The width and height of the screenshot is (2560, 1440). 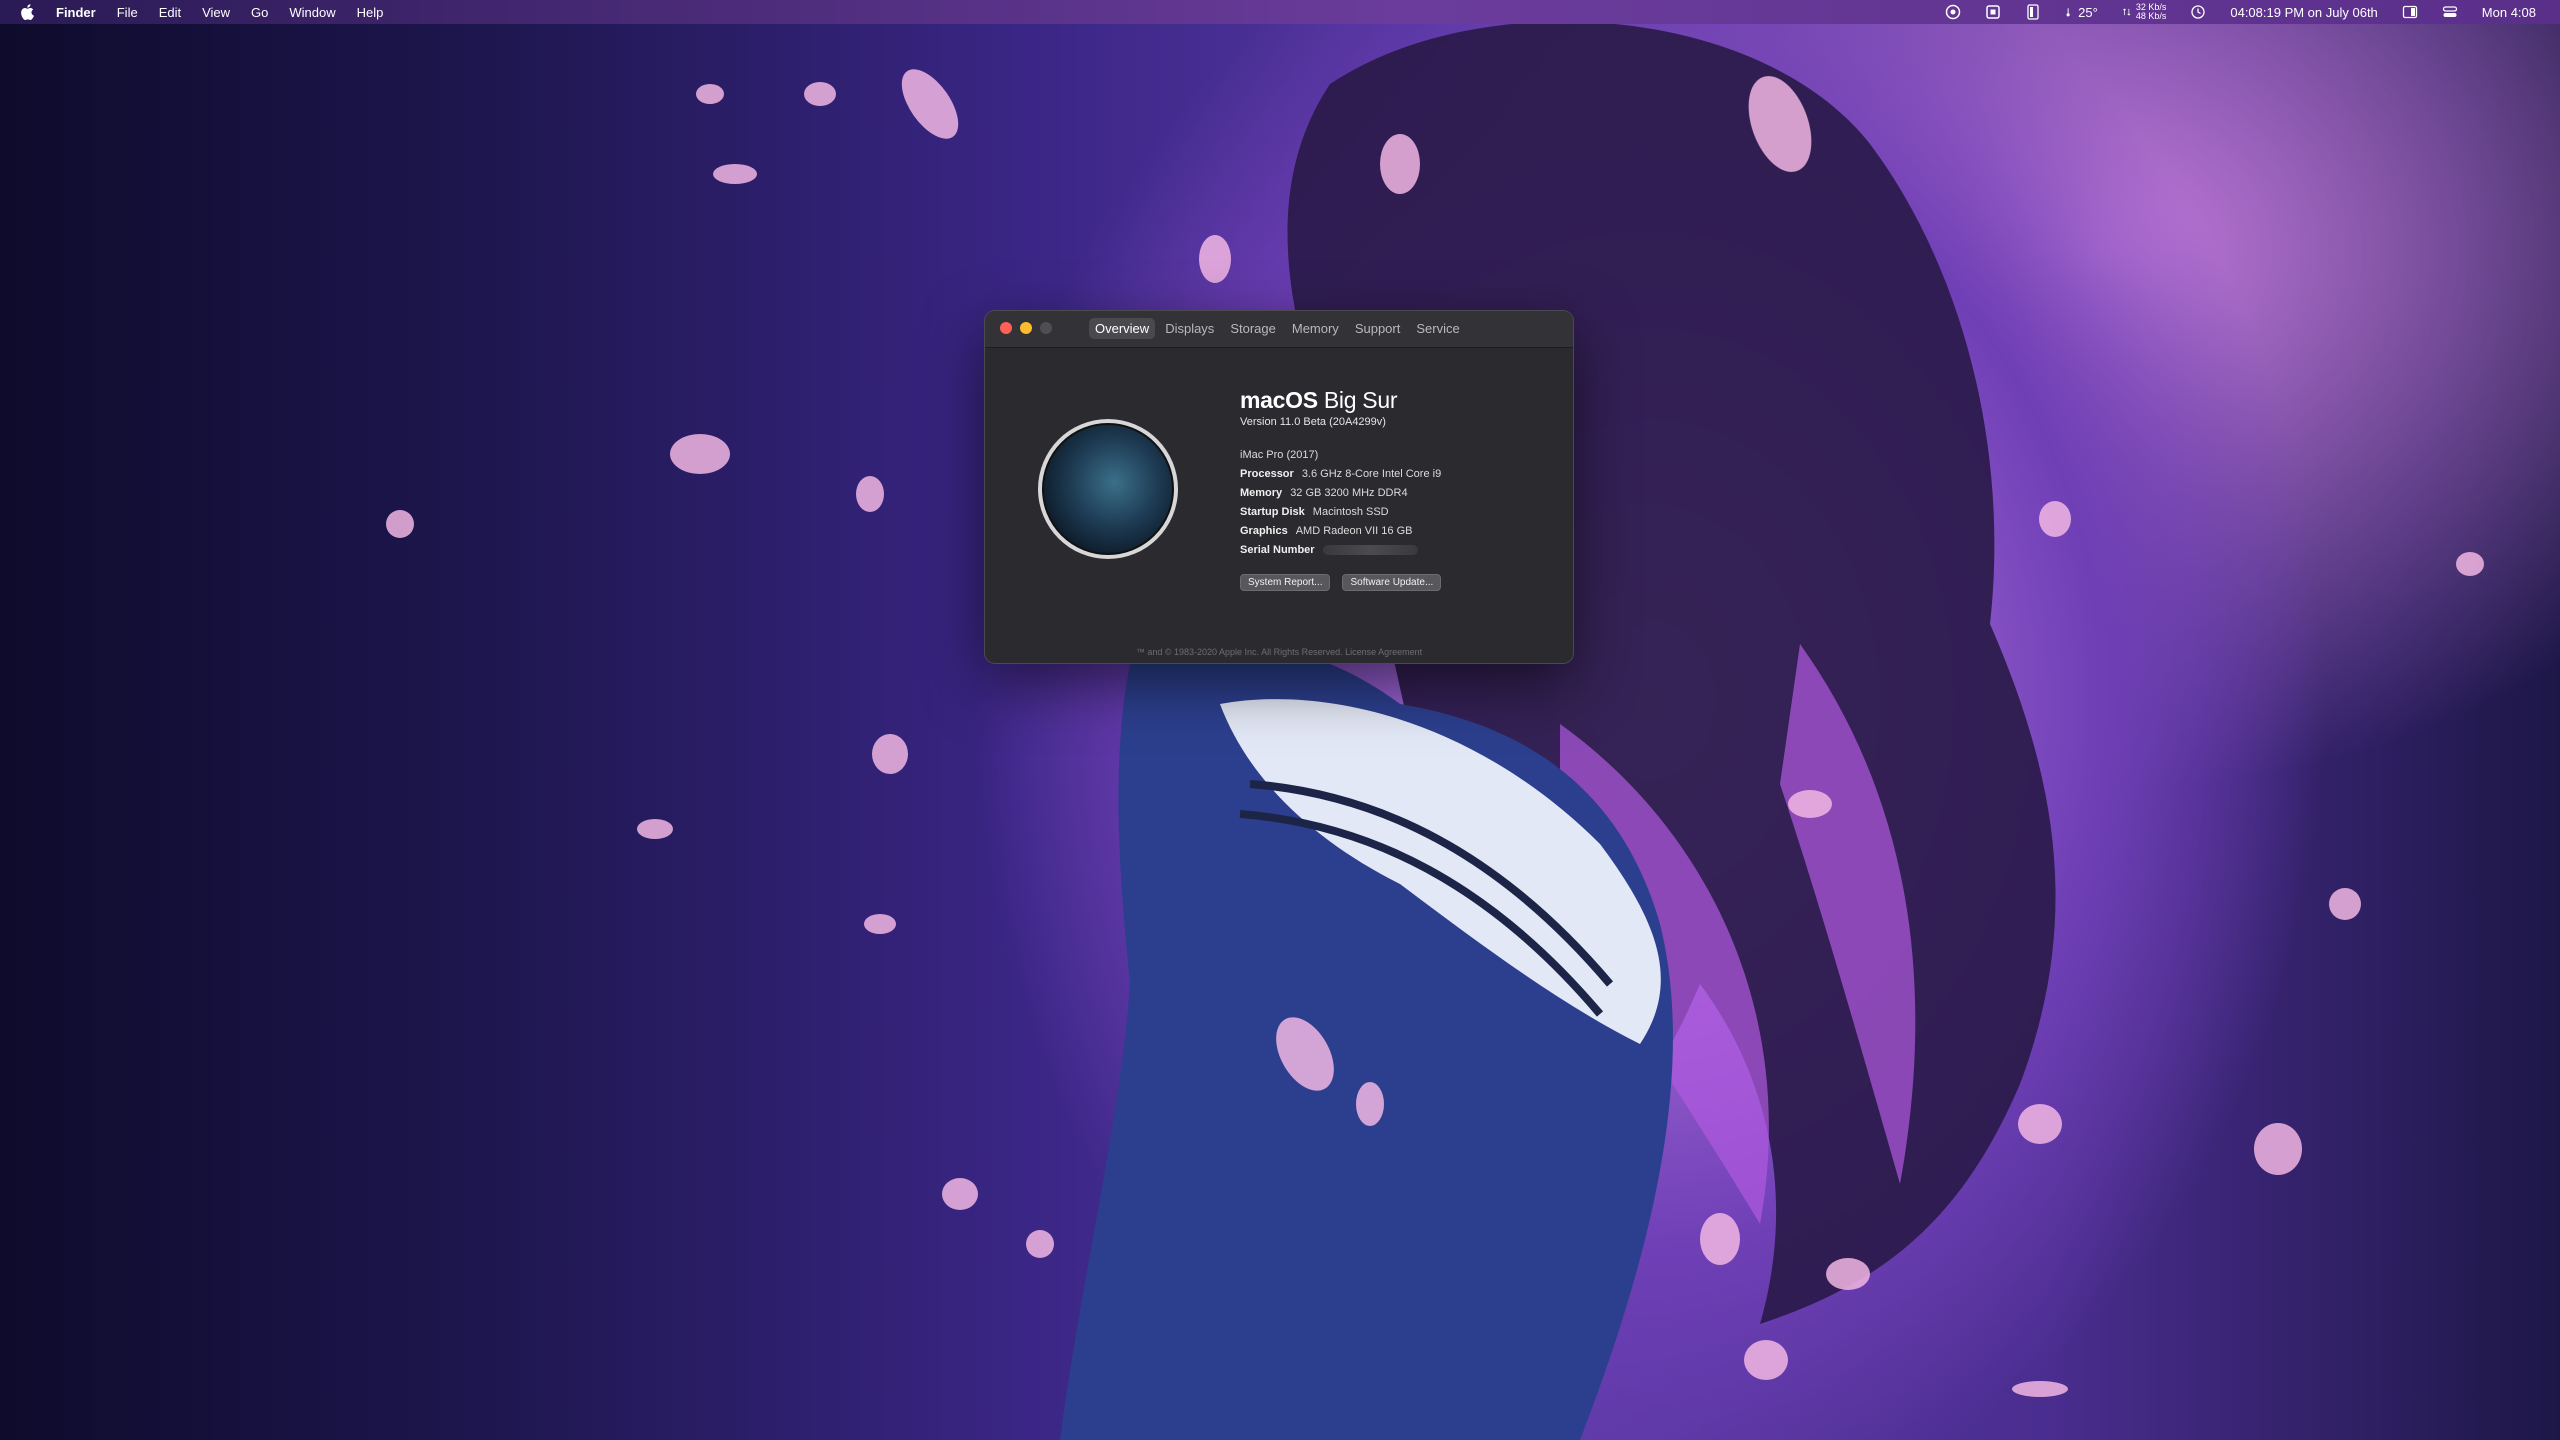 I want to click on spec-value: Macintosh SSD, so click(x=1350, y=512).